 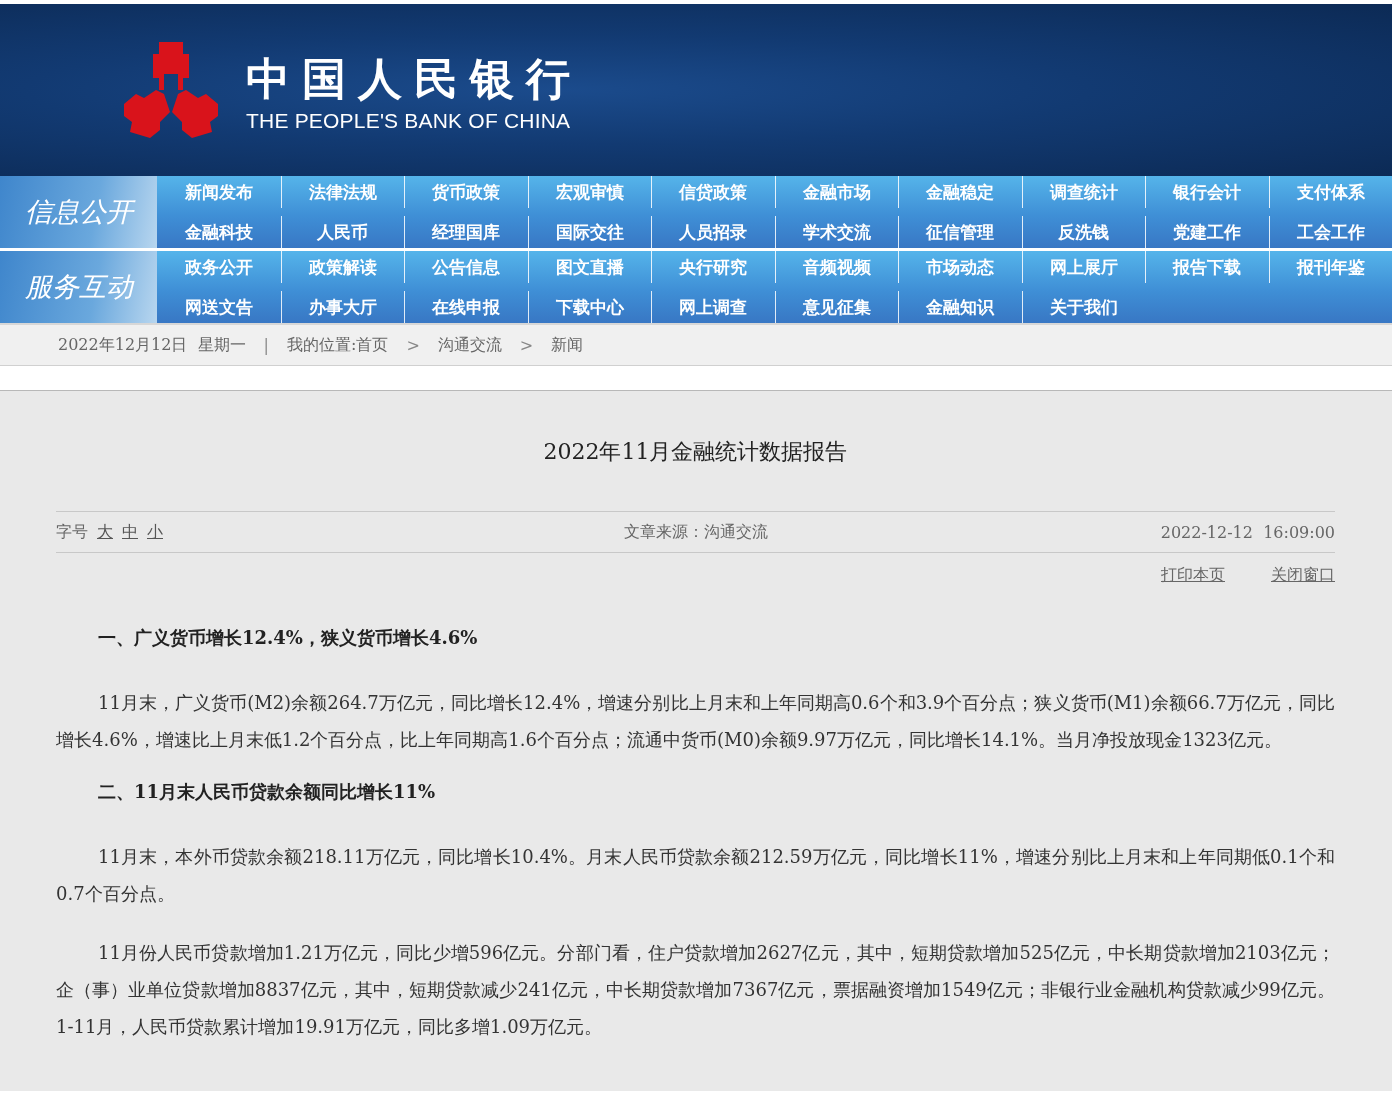 What do you see at coordinates (836, 192) in the screenshot?
I see `nav-link: 金融市场` at bounding box center [836, 192].